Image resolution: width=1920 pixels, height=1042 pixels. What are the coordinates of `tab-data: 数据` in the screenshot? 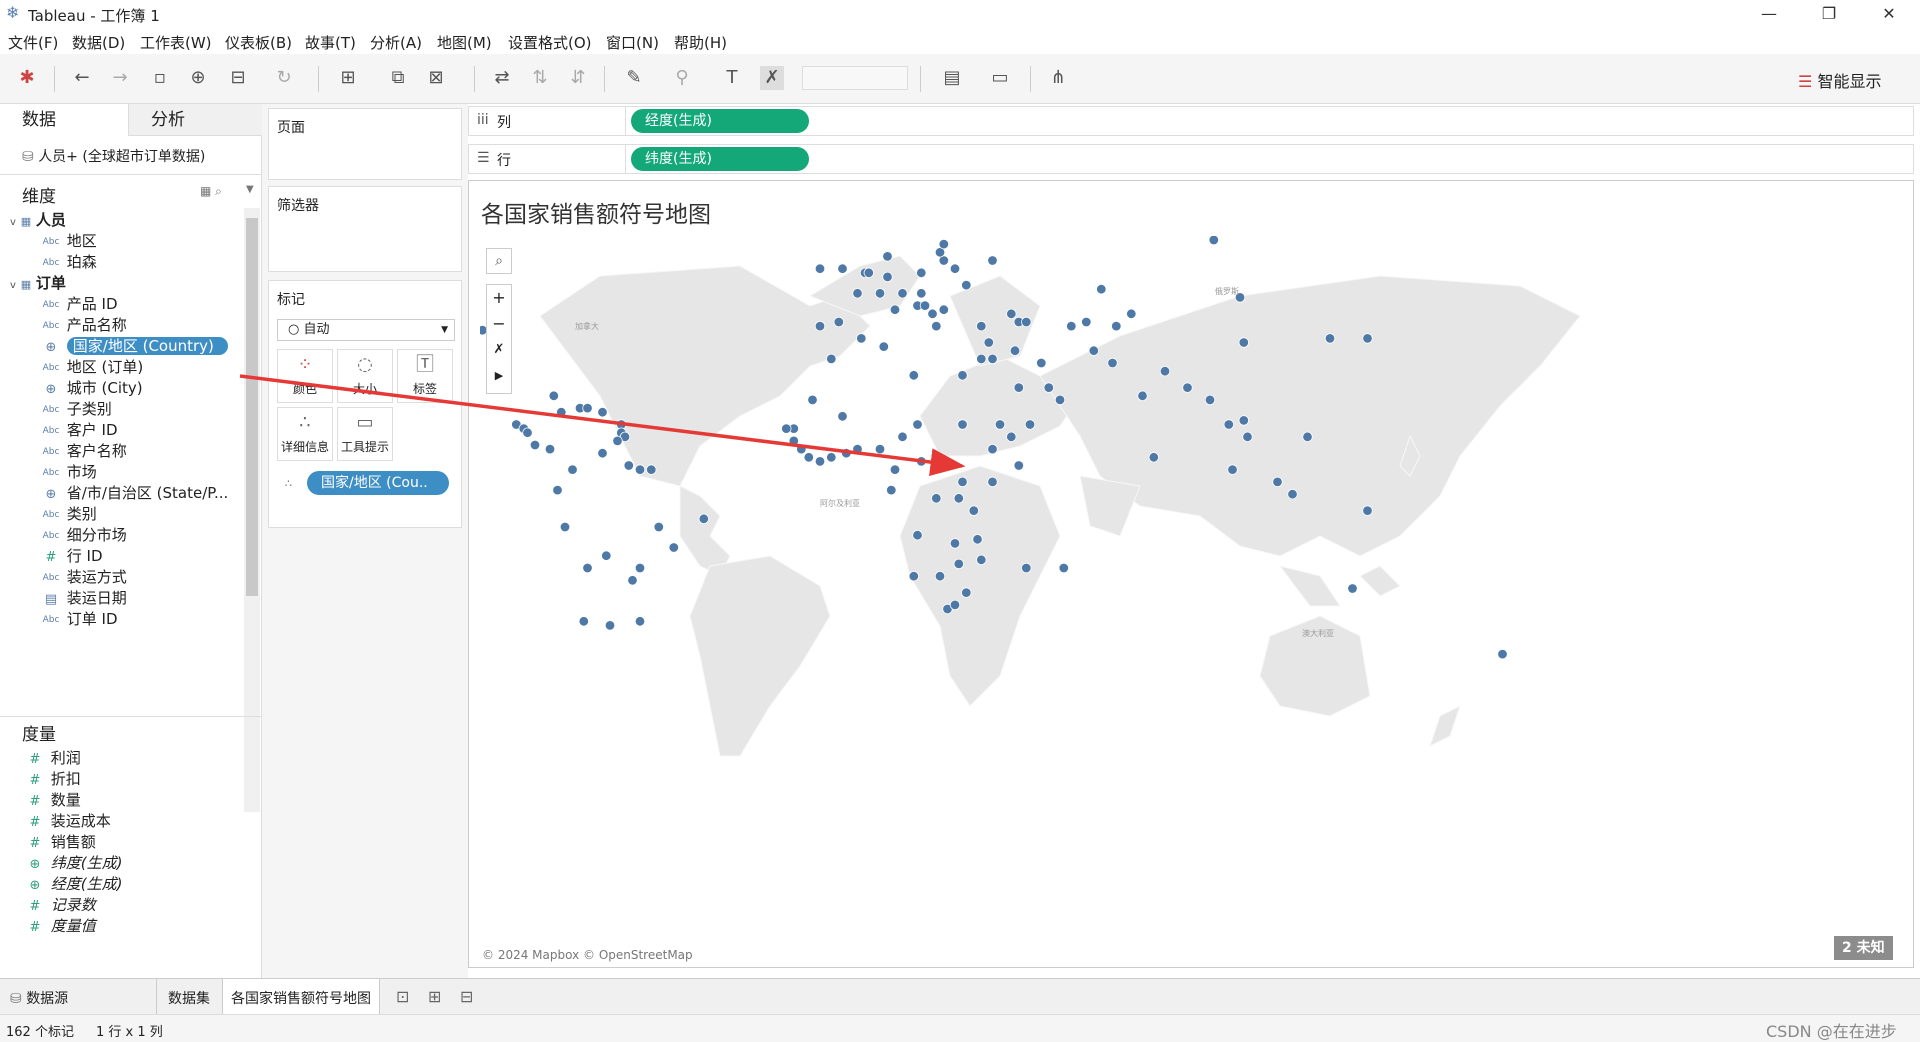 It's located at (64, 120).